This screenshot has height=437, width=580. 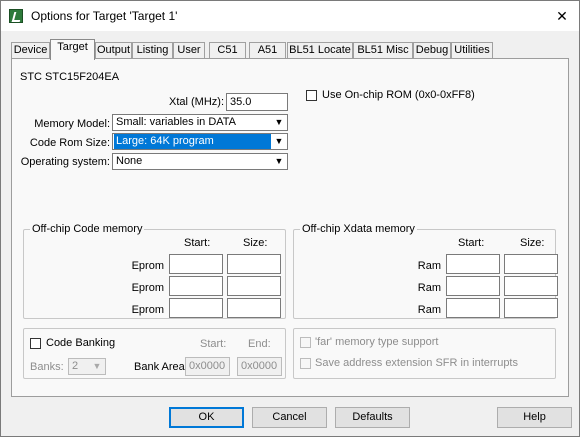 I want to click on device-name-label: STC STC15F204EA, so click(x=70, y=77).